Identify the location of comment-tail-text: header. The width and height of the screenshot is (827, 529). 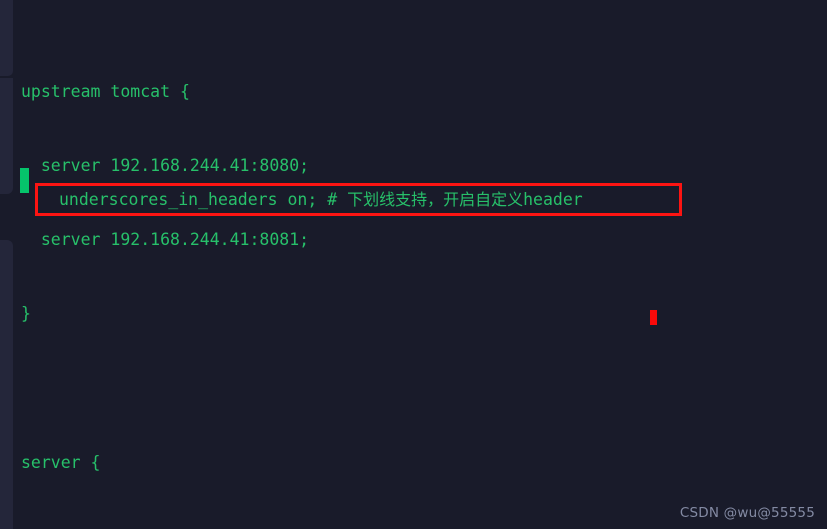
(553, 199).